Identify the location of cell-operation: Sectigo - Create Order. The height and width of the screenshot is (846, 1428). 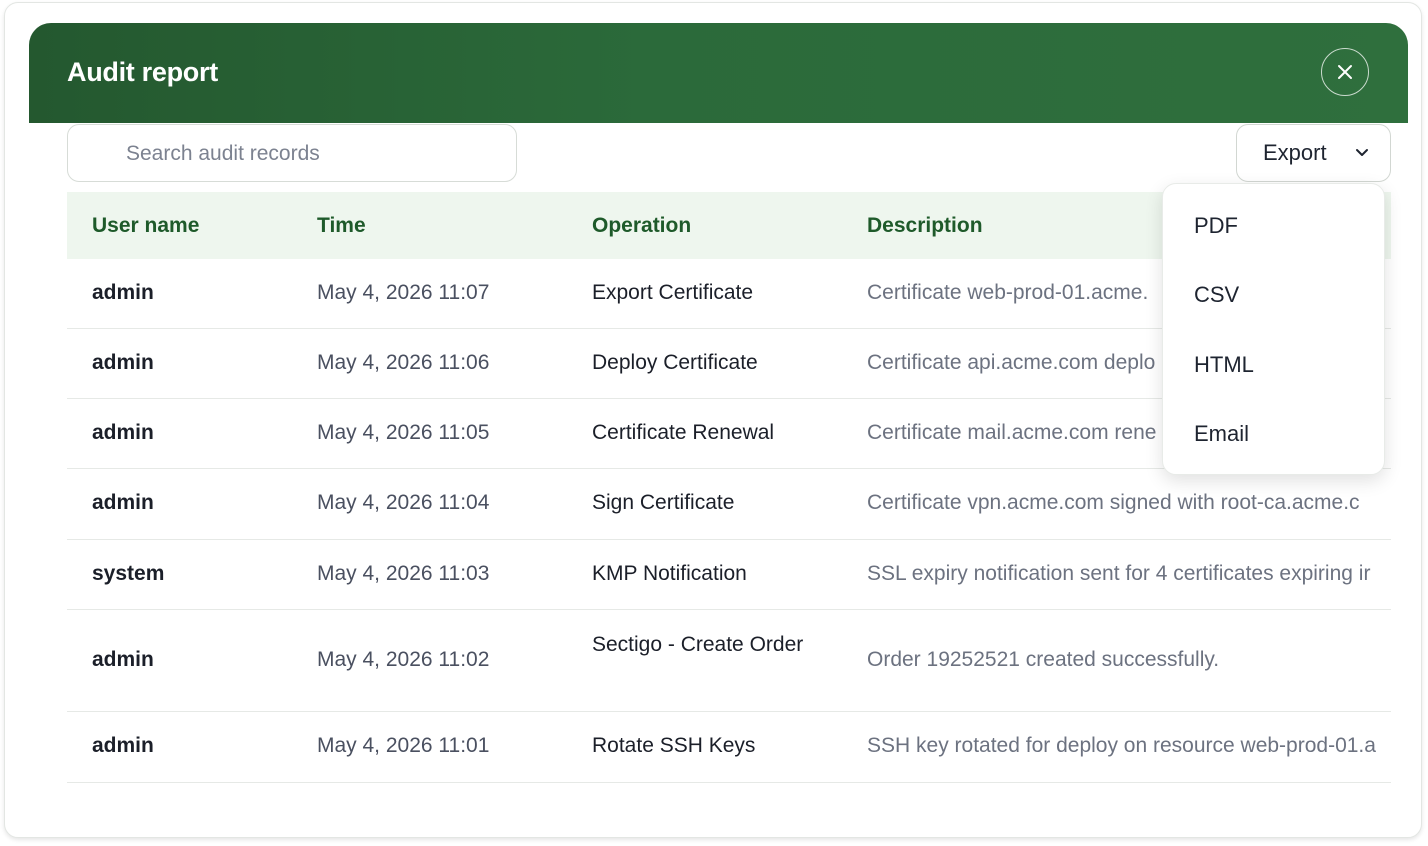
(698, 644).